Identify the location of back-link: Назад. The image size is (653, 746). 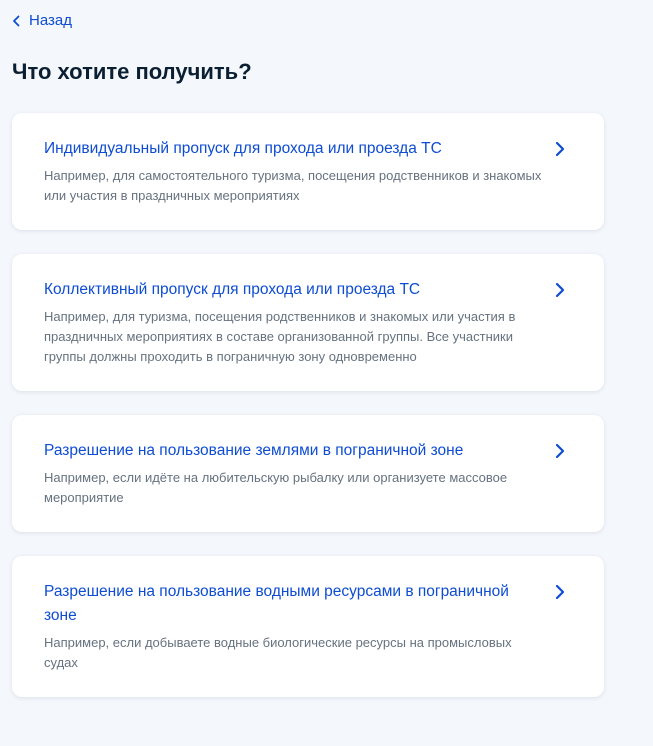
(42, 21).